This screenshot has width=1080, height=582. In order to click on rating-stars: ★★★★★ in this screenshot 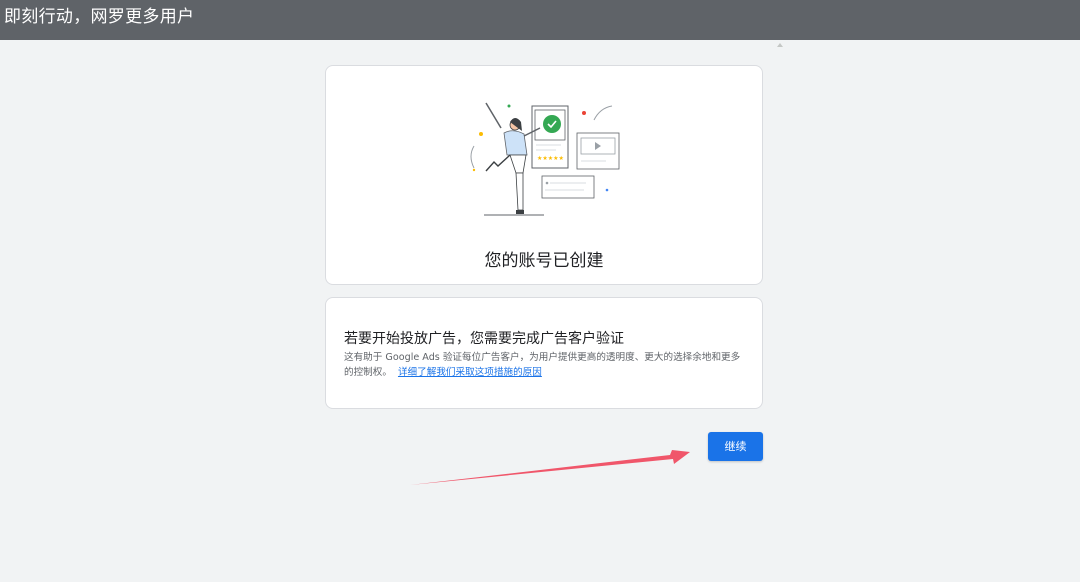, I will do `click(550, 158)`.